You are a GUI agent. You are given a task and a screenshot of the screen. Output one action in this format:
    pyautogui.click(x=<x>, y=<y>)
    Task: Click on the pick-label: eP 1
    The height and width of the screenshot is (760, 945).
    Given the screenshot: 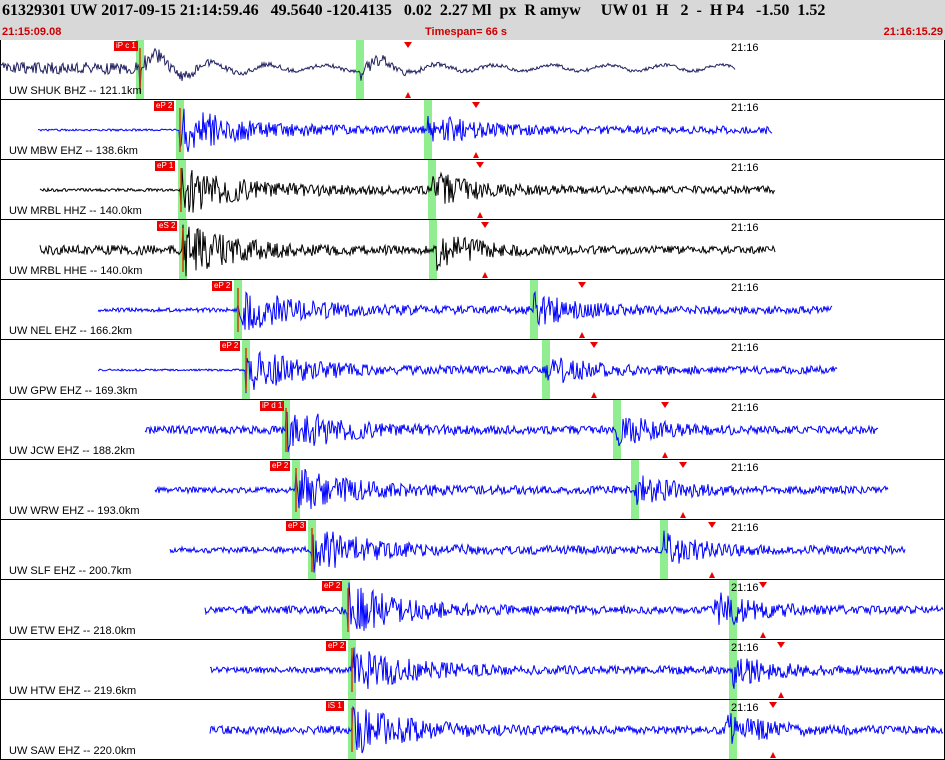 What is the action you would take?
    pyautogui.click(x=165, y=166)
    